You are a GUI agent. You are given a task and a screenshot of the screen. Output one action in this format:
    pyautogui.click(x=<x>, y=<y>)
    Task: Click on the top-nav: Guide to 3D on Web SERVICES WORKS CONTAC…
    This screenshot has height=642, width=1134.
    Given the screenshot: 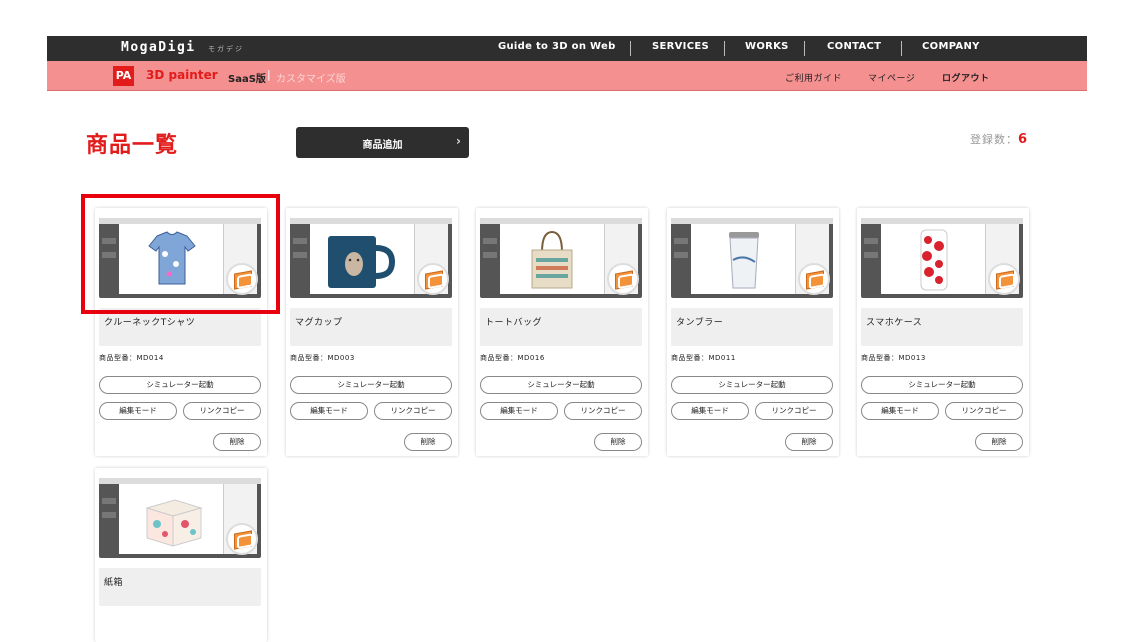 What is the action you would take?
    pyautogui.click(x=567, y=48)
    